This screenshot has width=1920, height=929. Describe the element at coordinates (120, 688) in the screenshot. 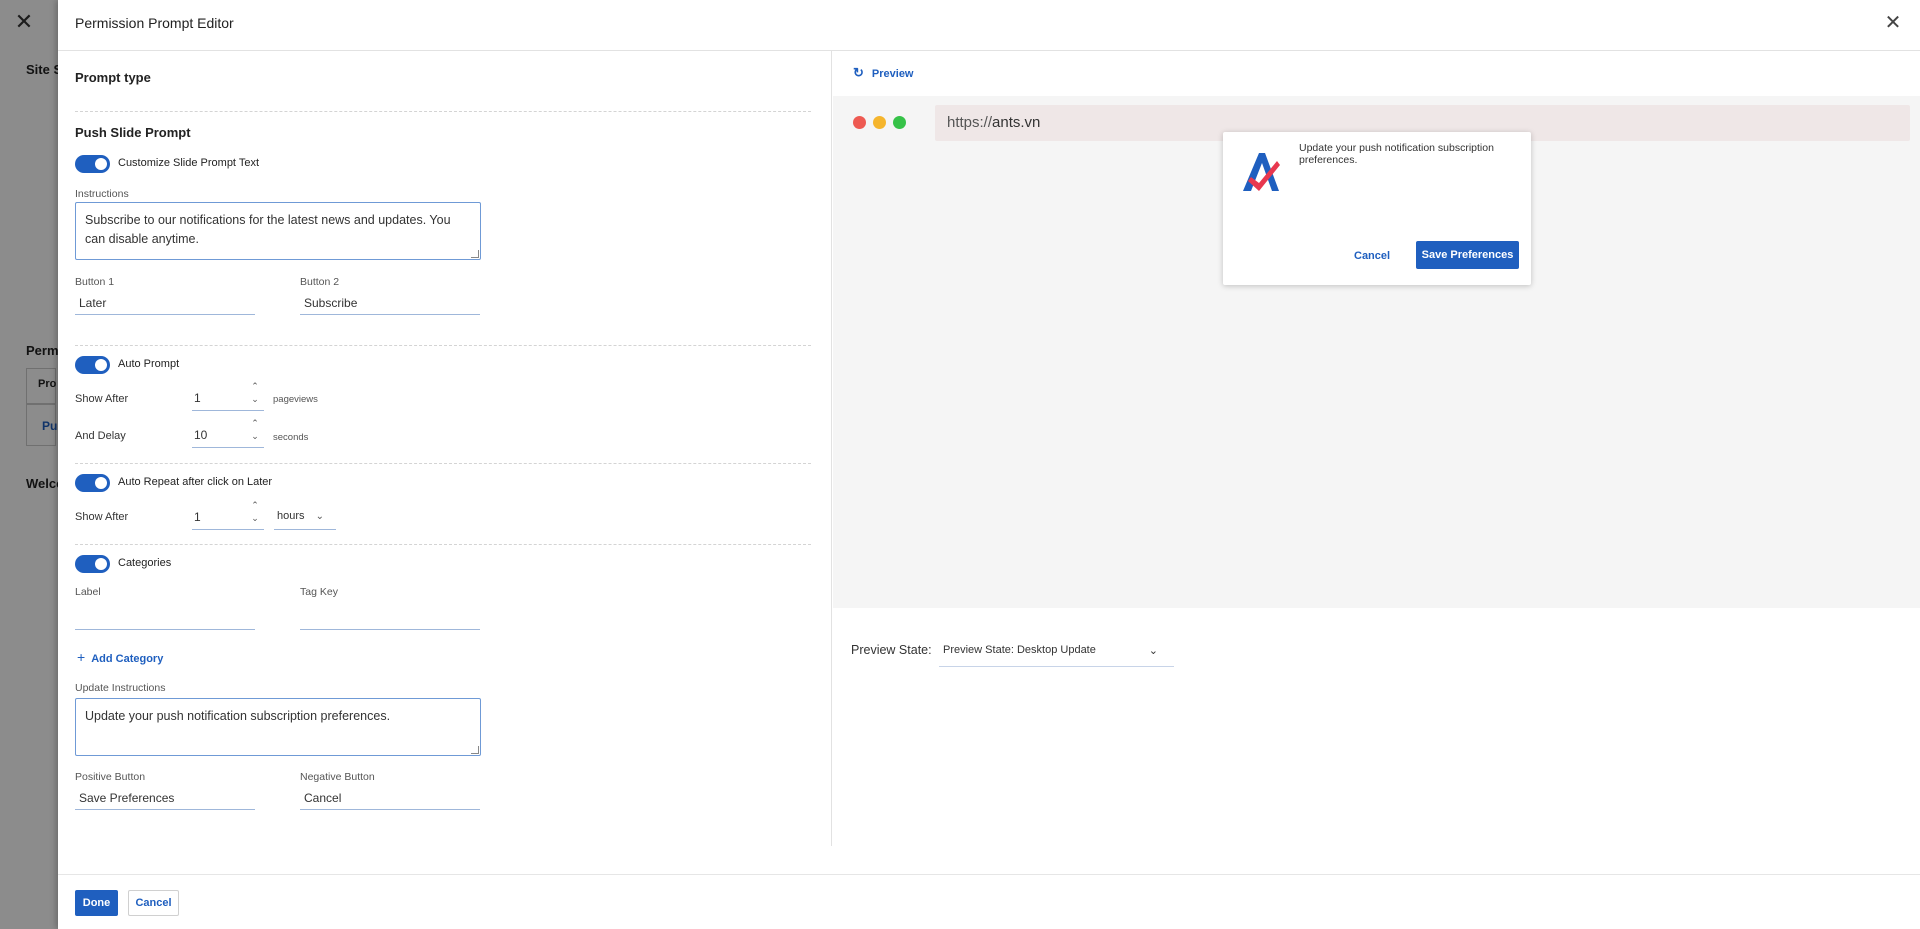

I see `update-instructions-label: Update Instructions` at that location.